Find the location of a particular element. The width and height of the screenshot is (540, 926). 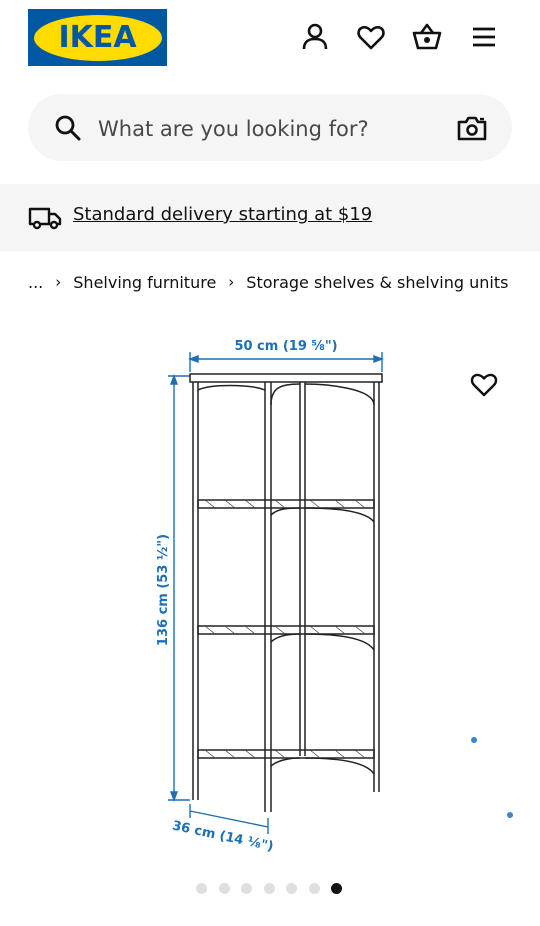

user-icon is located at coordinates (315, 37).